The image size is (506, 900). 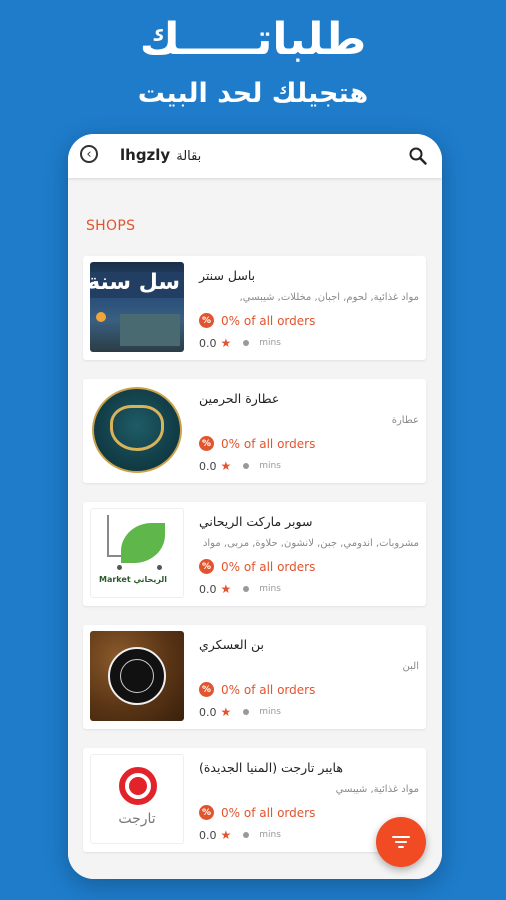 I want to click on search-query: lhgzly بقالة, so click(x=160, y=155).